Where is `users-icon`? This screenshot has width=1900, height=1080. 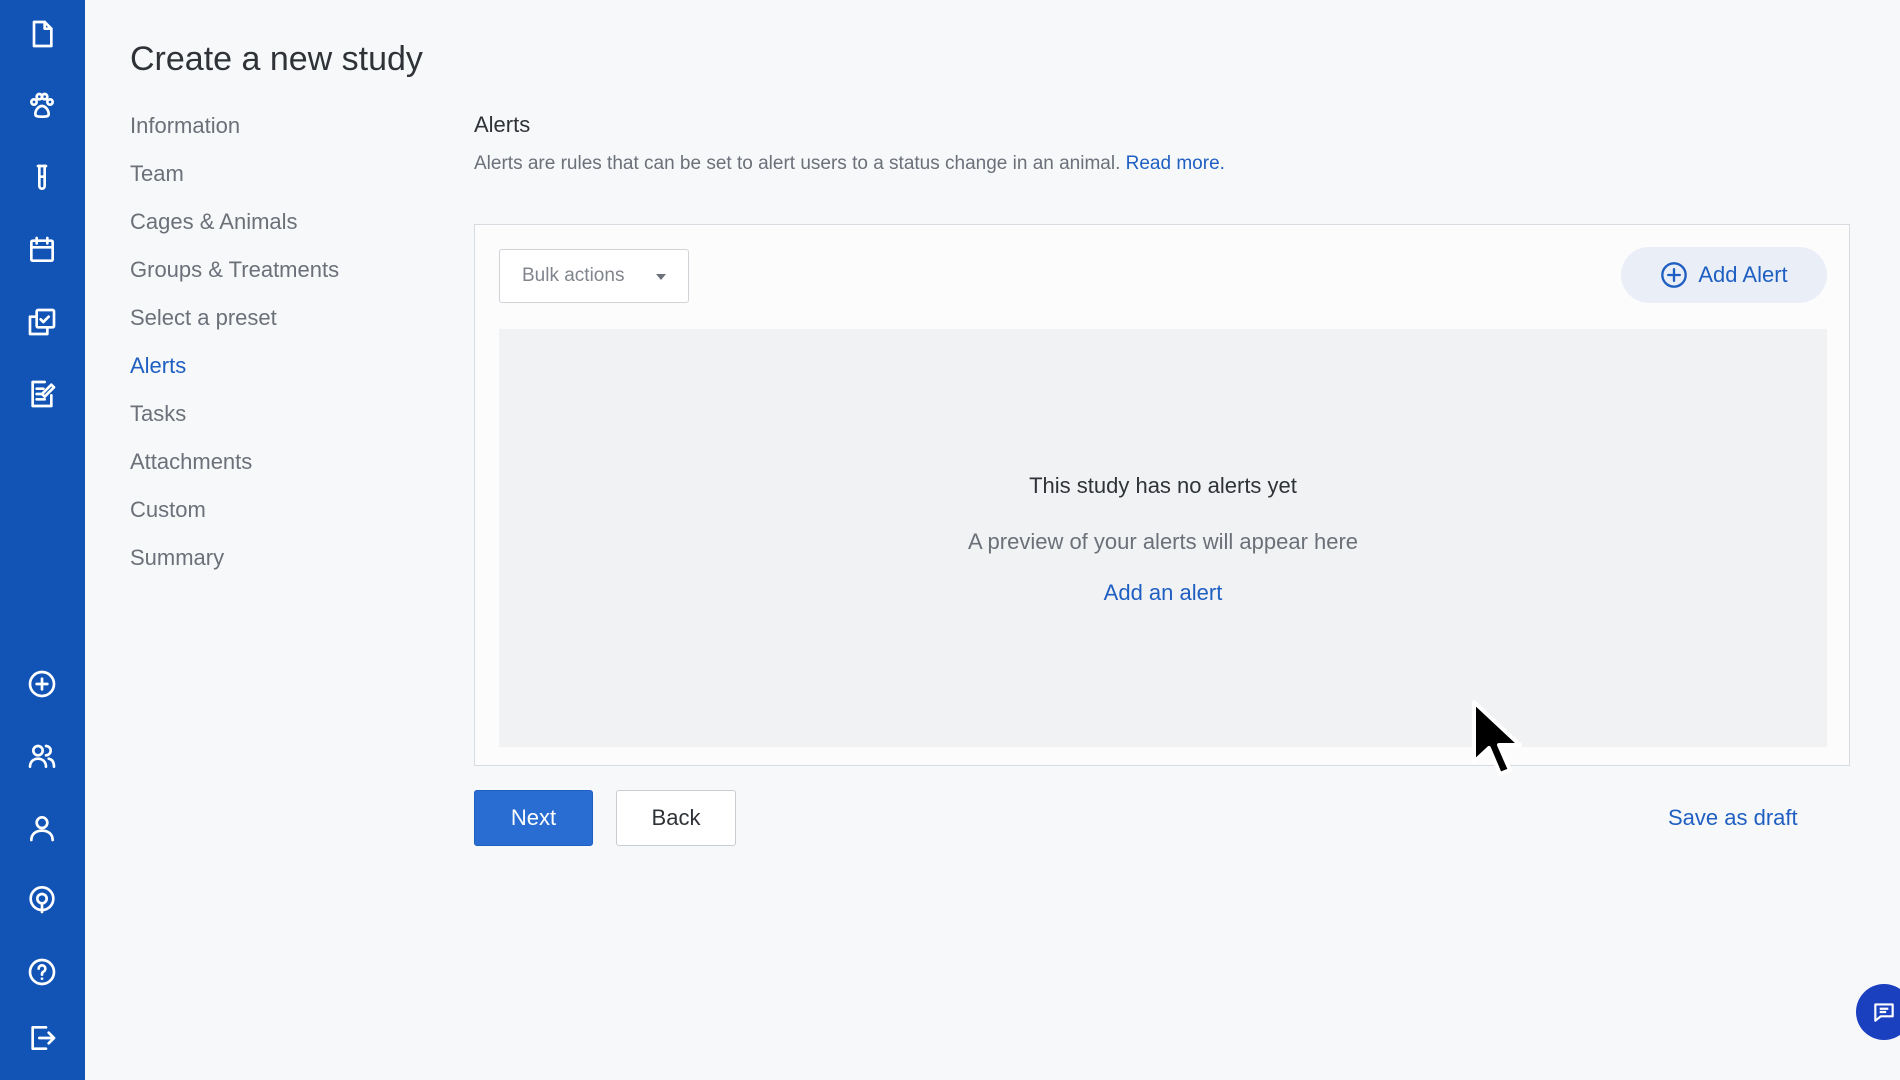
users-icon is located at coordinates (42, 756).